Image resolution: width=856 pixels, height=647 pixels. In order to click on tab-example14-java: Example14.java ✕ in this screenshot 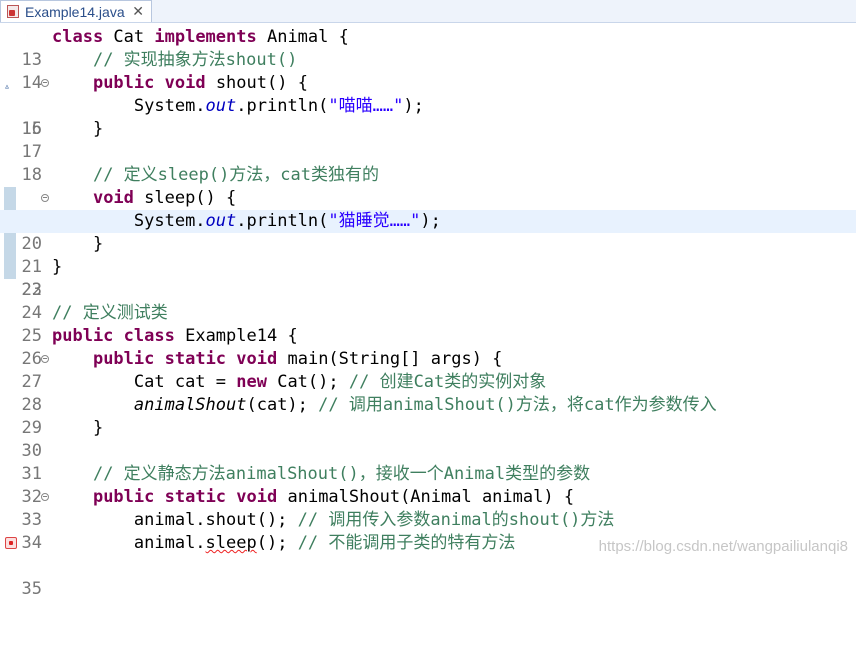, I will do `click(76, 11)`.